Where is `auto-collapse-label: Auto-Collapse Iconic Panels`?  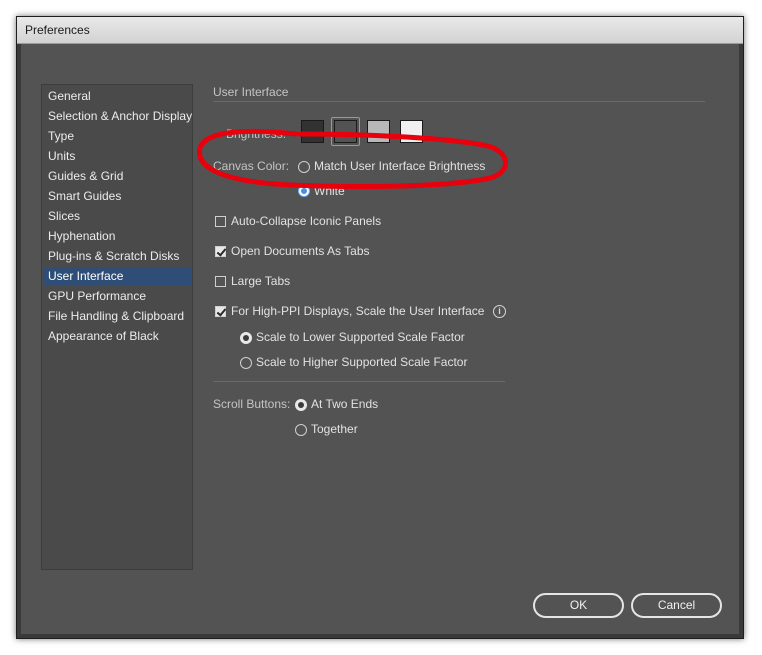
auto-collapse-label: Auto-Collapse Iconic Panels is located at coordinates (306, 221).